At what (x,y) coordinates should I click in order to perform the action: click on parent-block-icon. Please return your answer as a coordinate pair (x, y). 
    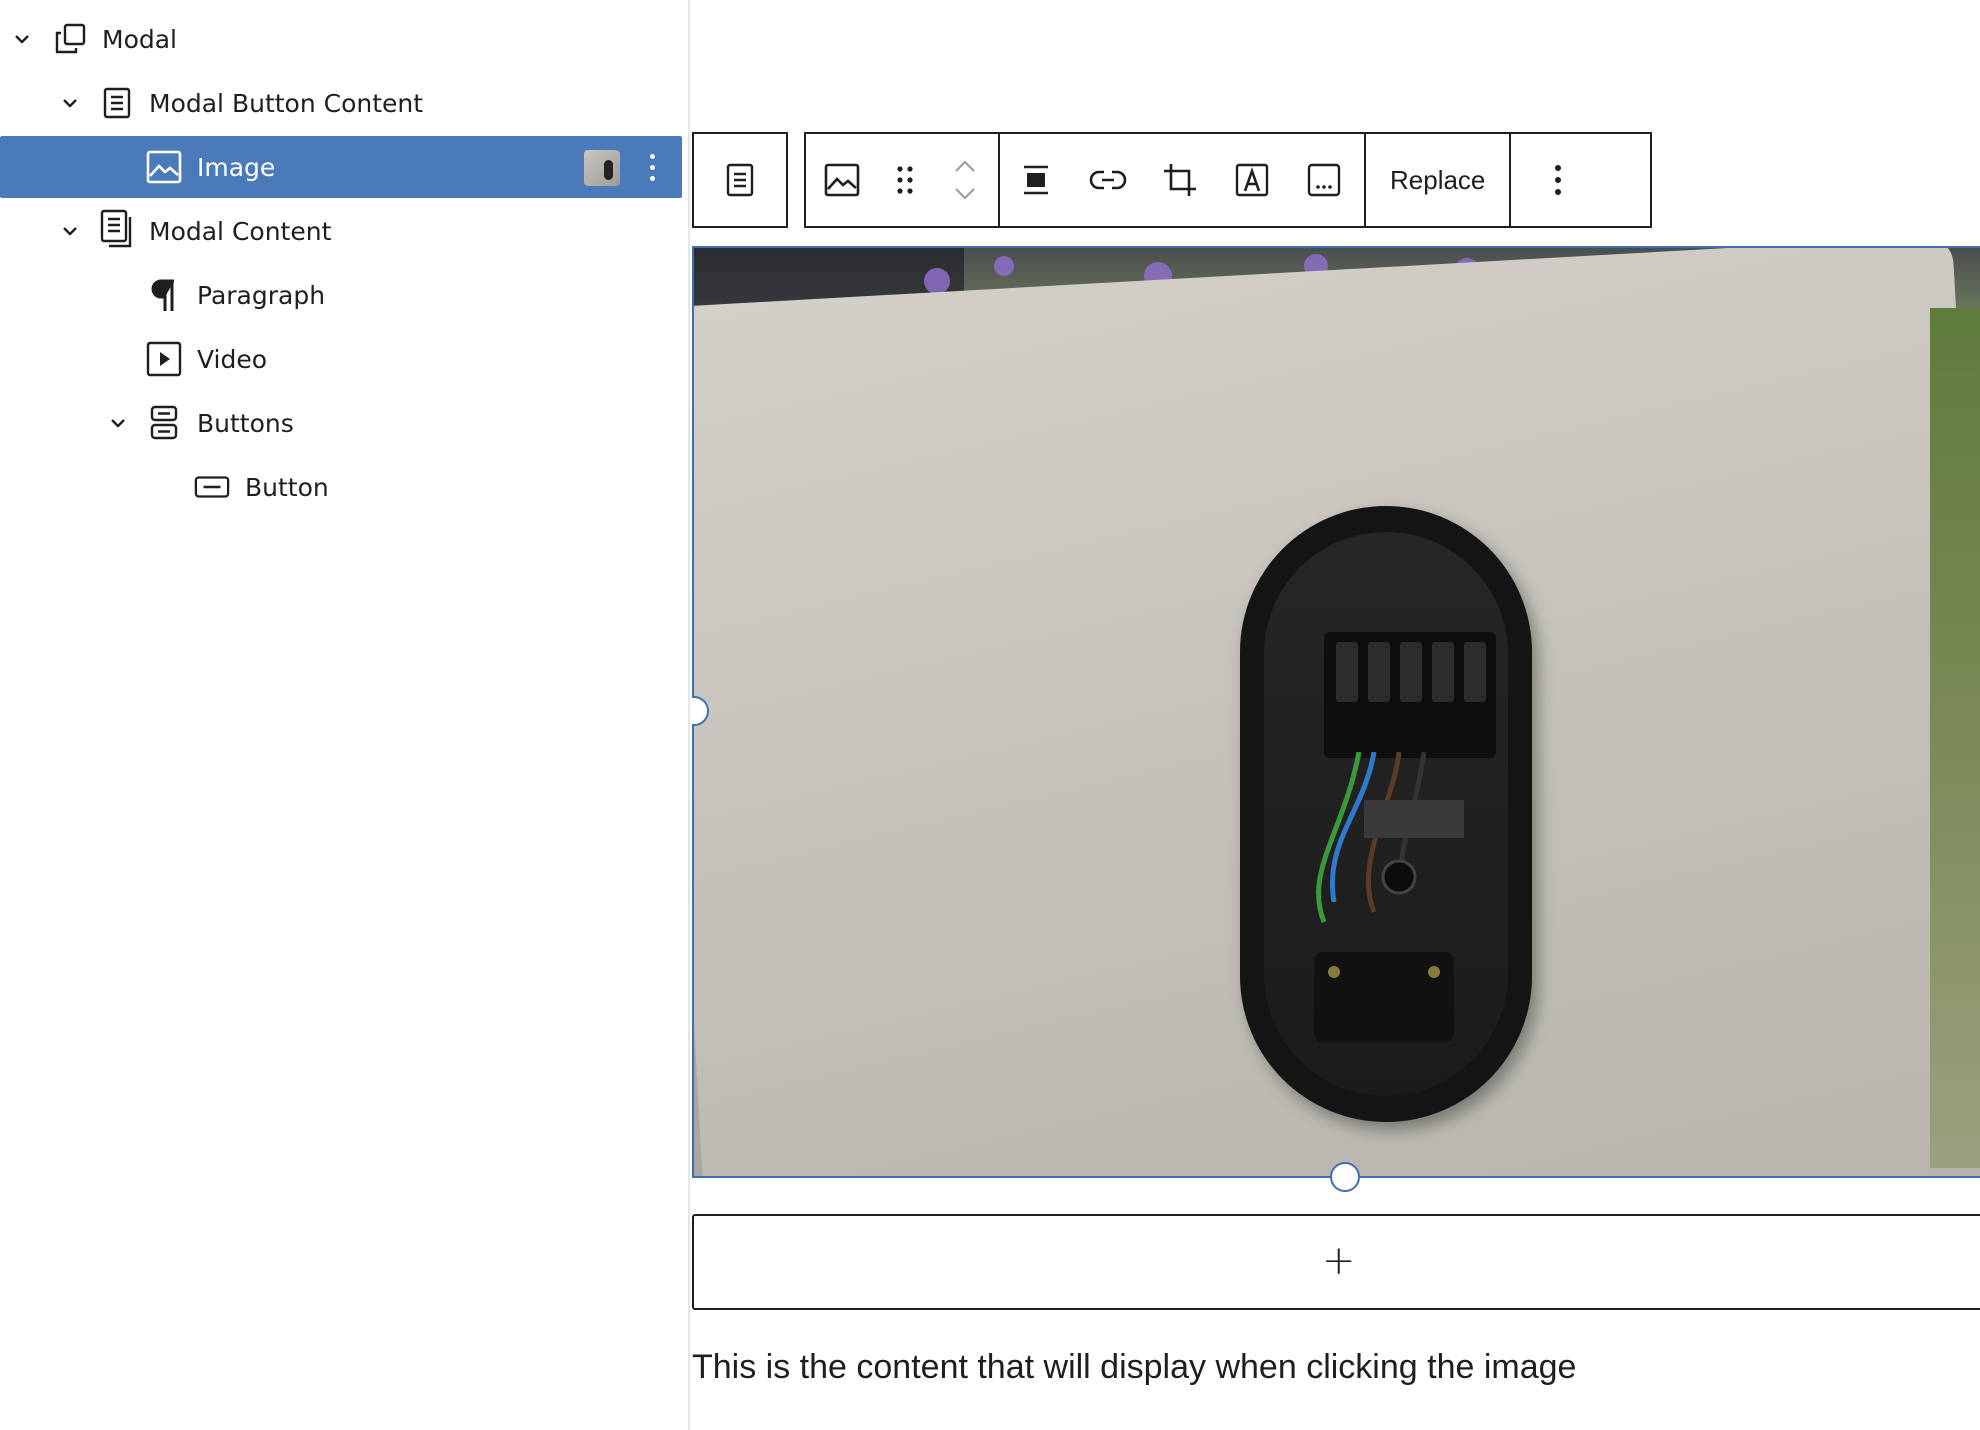
    Looking at the image, I should click on (740, 180).